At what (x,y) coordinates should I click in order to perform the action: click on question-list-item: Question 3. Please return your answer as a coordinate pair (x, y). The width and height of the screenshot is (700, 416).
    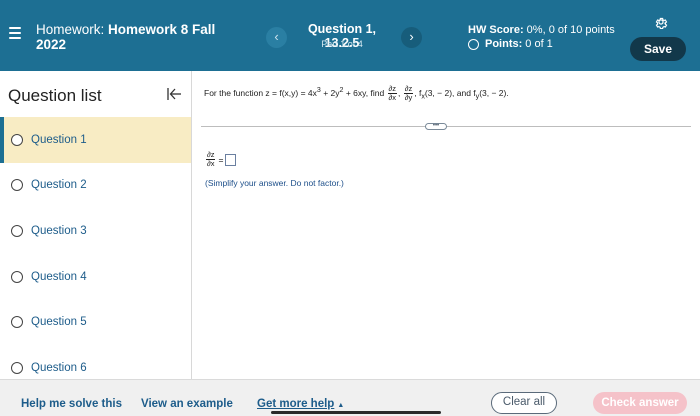
    Looking at the image, I should click on (95, 231).